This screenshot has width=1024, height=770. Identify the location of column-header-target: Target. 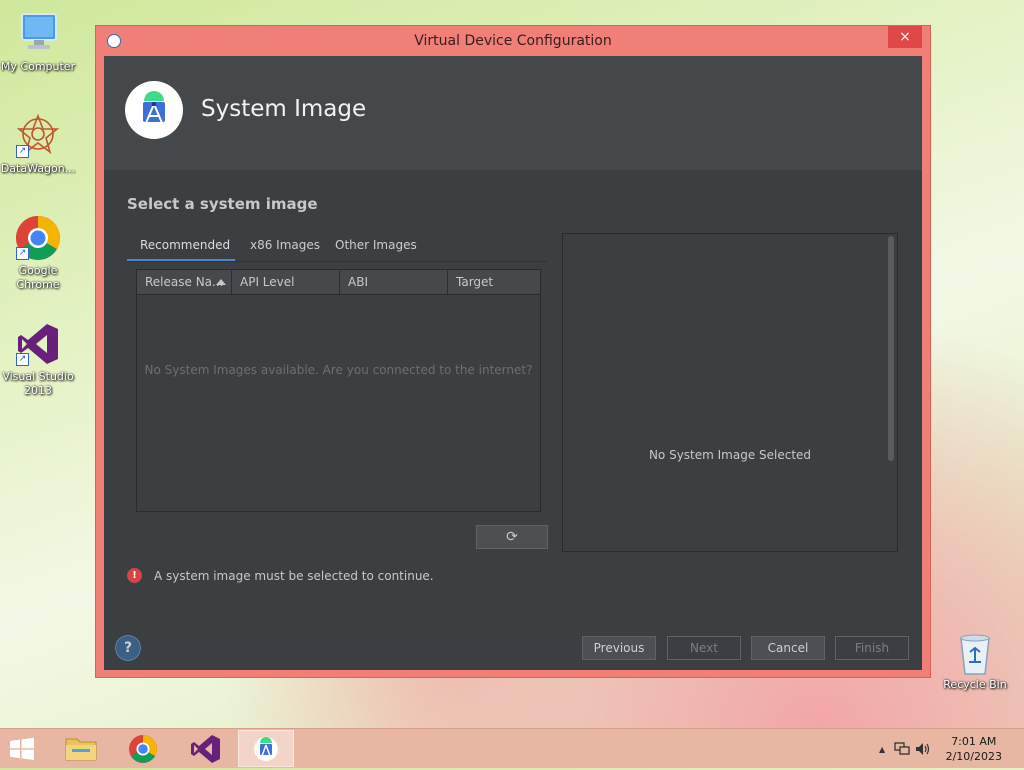
(494, 282).